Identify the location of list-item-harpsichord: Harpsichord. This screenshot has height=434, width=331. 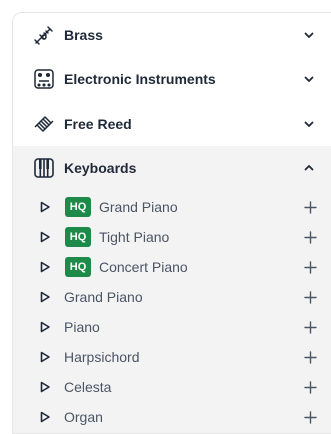
(172, 357).